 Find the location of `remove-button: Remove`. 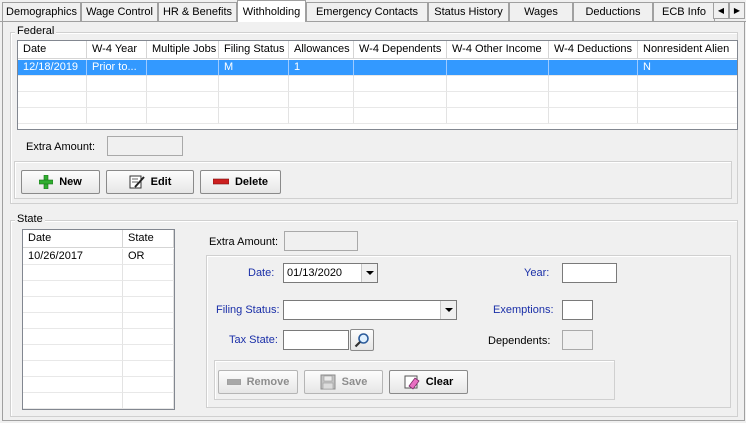

remove-button: Remove is located at coordinates (258, 382).